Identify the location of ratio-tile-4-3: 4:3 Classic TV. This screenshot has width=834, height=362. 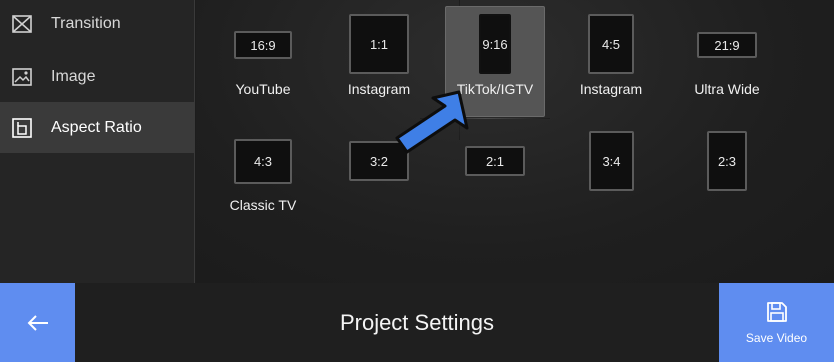
(263, 176).